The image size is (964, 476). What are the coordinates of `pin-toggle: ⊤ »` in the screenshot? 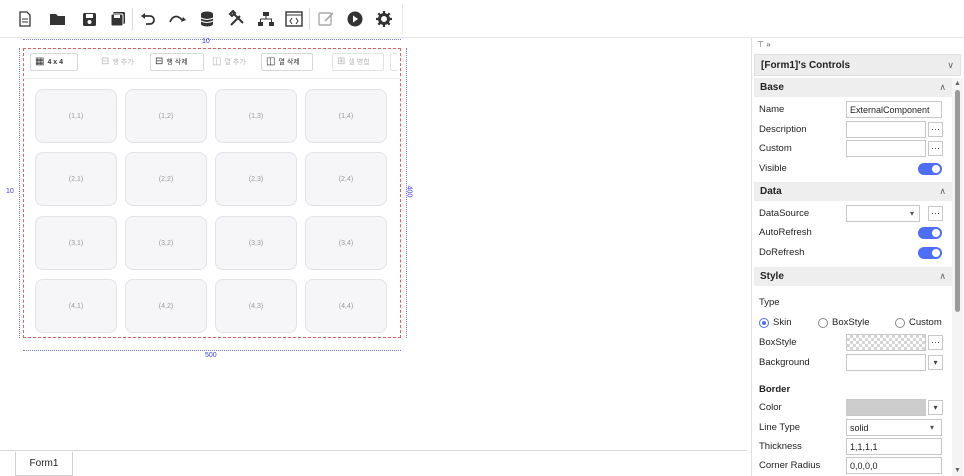 It's located at (764, 44).